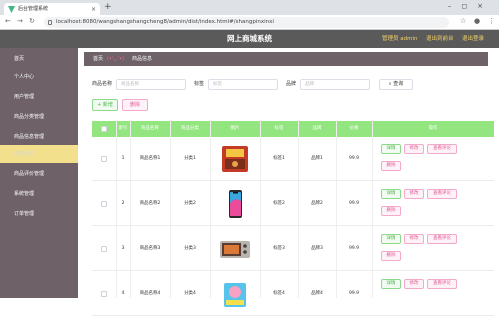 The width and height of the screenshot is (499, 316). I want to click on app-header: 网上商城系统 管理员 admin 退出到前台 退出登录, so click(249, 39).